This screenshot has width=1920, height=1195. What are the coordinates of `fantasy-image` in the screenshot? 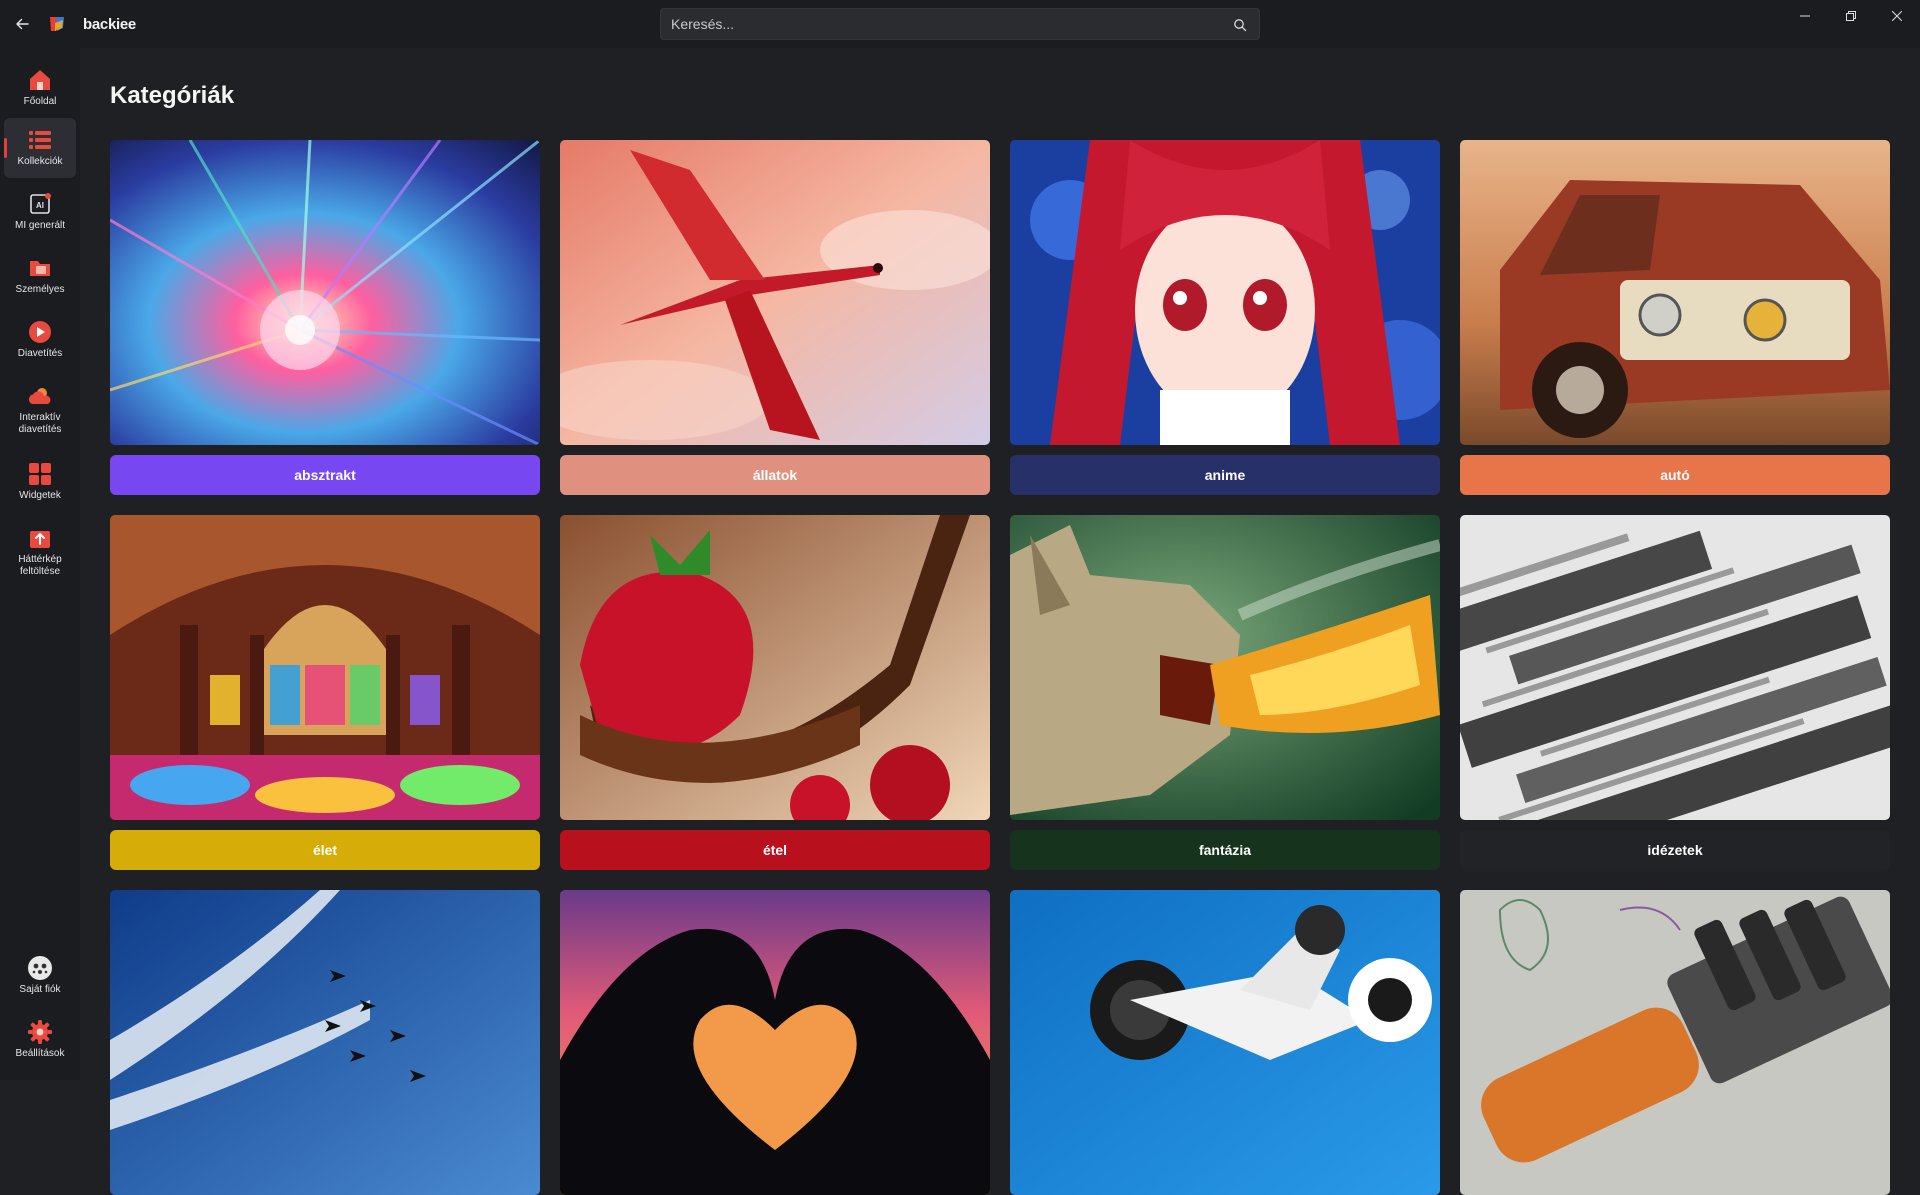 It's located at (1225, 667).